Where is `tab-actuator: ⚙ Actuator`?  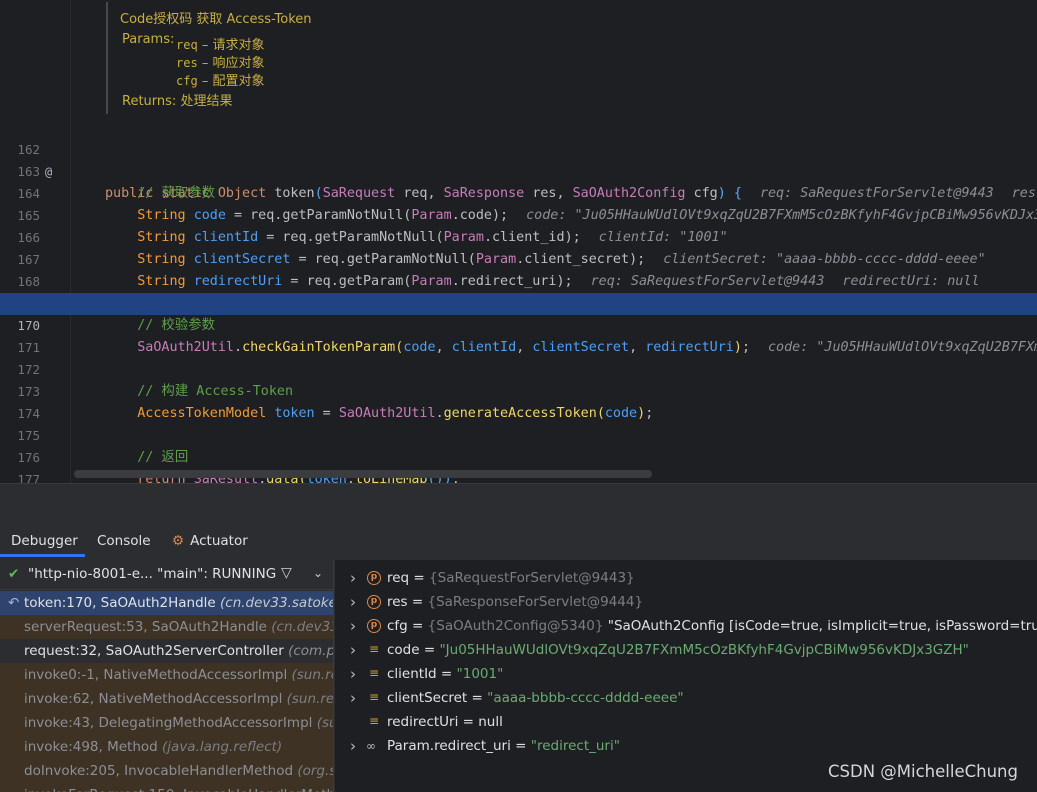
tab-actuator: ⚙ Actuator is located at coordinates (210, 545).